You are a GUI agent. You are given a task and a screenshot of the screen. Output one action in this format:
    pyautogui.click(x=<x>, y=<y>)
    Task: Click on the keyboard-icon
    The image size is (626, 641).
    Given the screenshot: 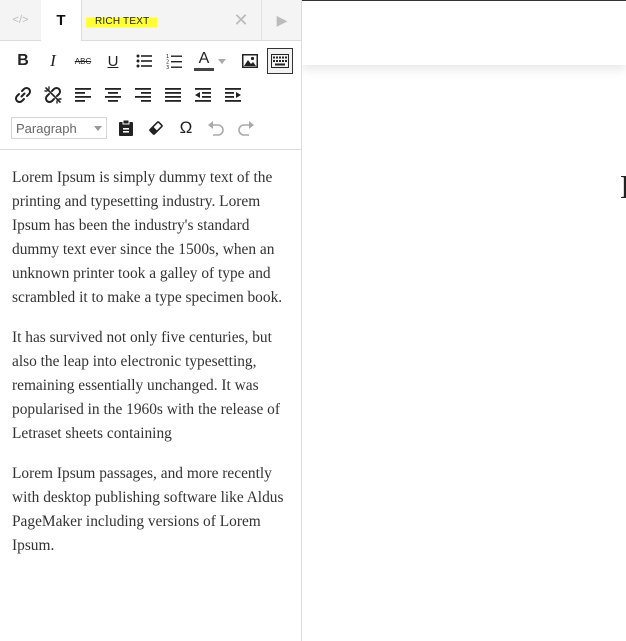 What is the action you would take?
    pyautogui.click(x=280, y=61)
    